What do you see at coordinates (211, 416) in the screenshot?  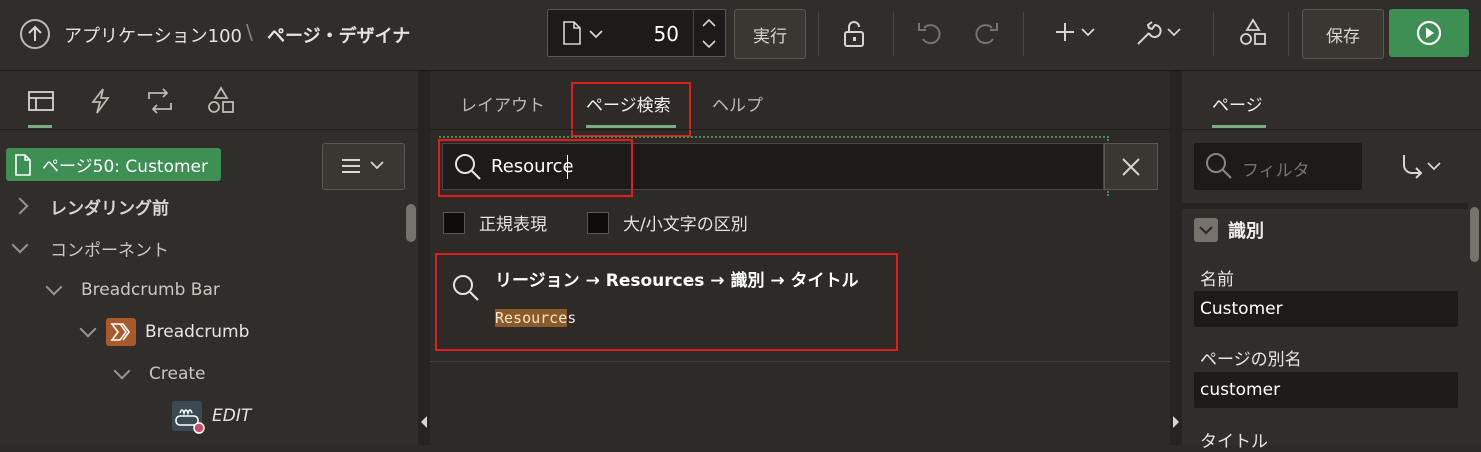 I see `tree-item-edit: EDIT` at bounding box center [211, 416].